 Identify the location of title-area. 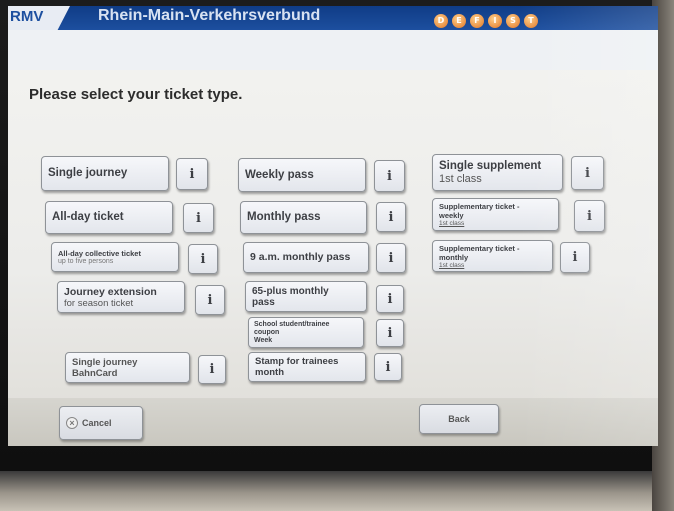
(333, 50).